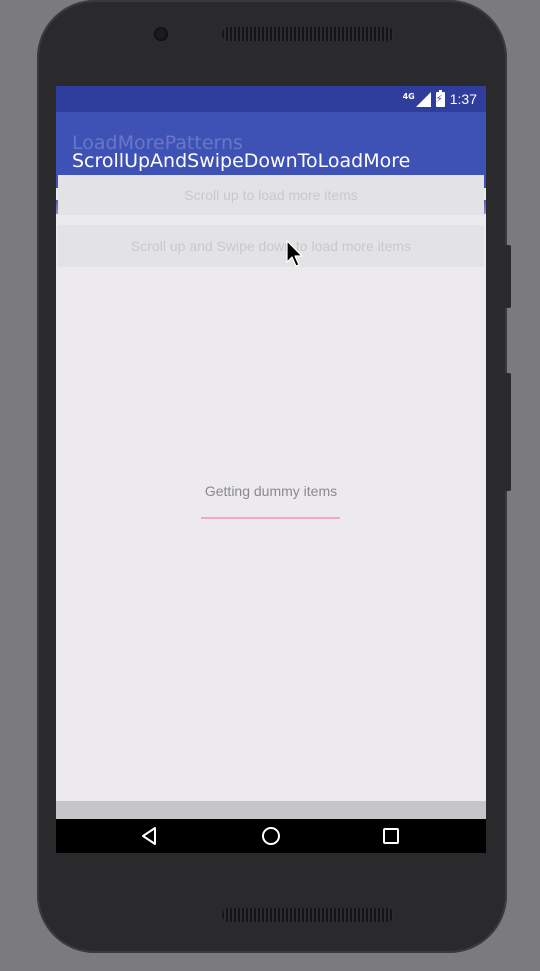 The image size is (540, 971). I want to click on home-icon, so click(271, 836).